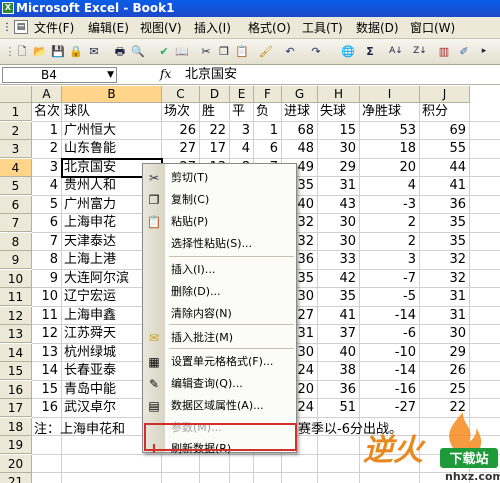  I want to click on cell-h10: 42, so click(339, 279).